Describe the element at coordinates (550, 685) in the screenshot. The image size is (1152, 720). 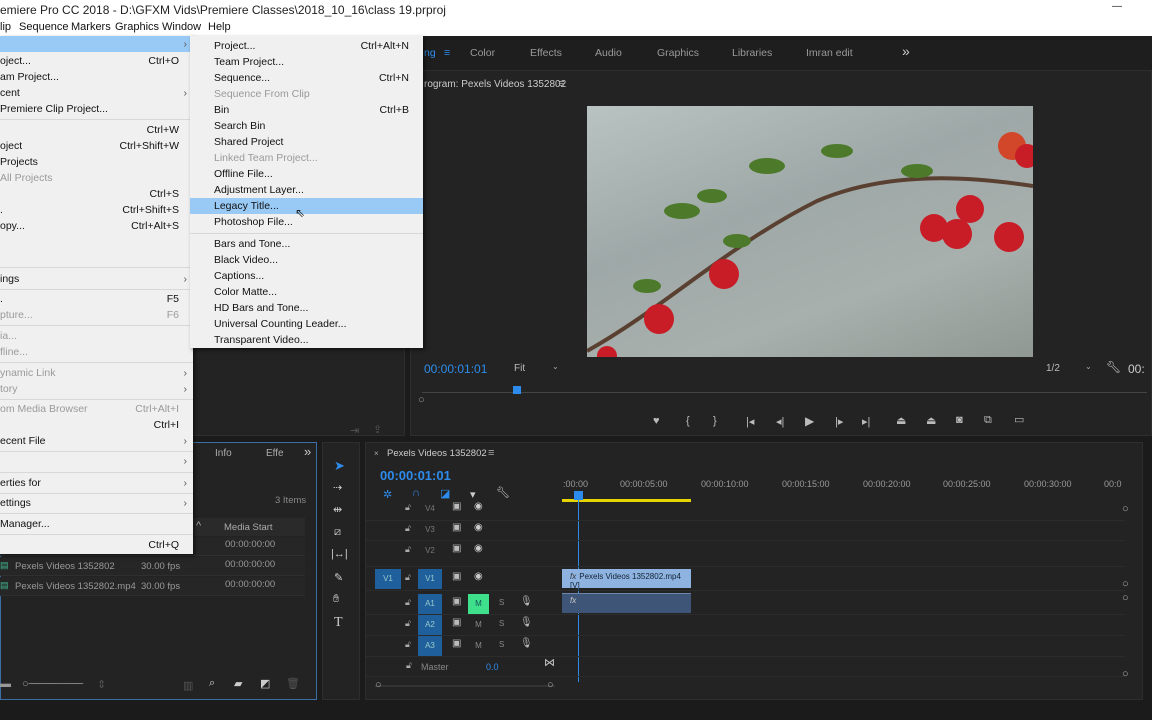
I see `scroll-handle-right: ○` at that location.